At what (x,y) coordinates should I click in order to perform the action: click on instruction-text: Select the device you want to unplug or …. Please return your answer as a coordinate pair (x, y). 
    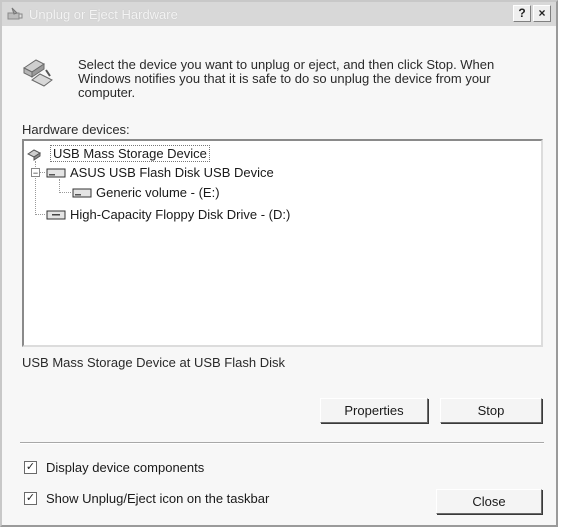
    Looking at the image, I should click on (286, 78).